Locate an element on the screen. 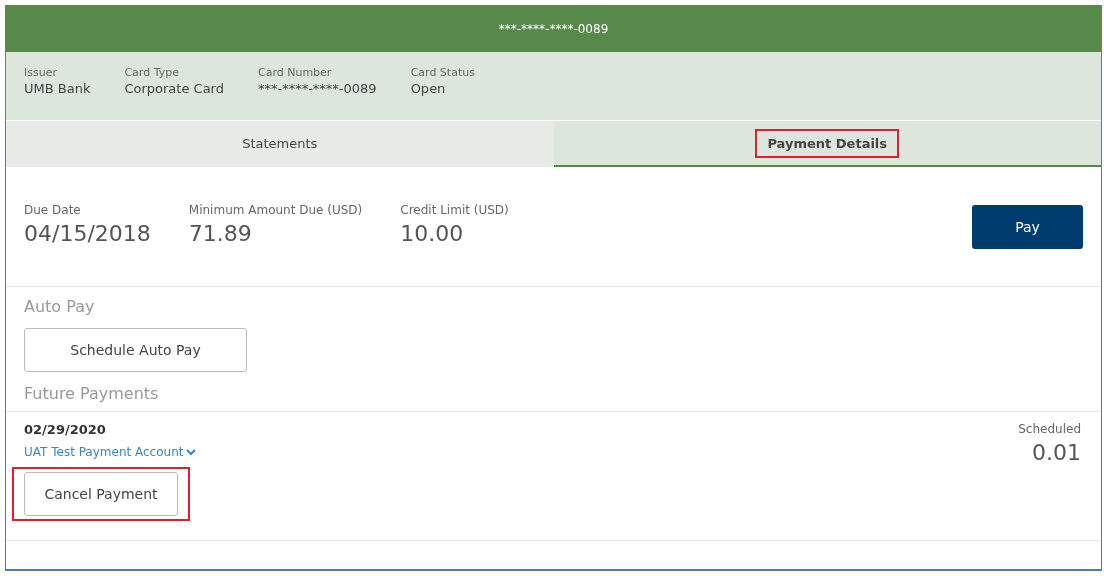 This screenshot has width=1104, height=576. info-label: Card Number is located at coordinates (295, 72).